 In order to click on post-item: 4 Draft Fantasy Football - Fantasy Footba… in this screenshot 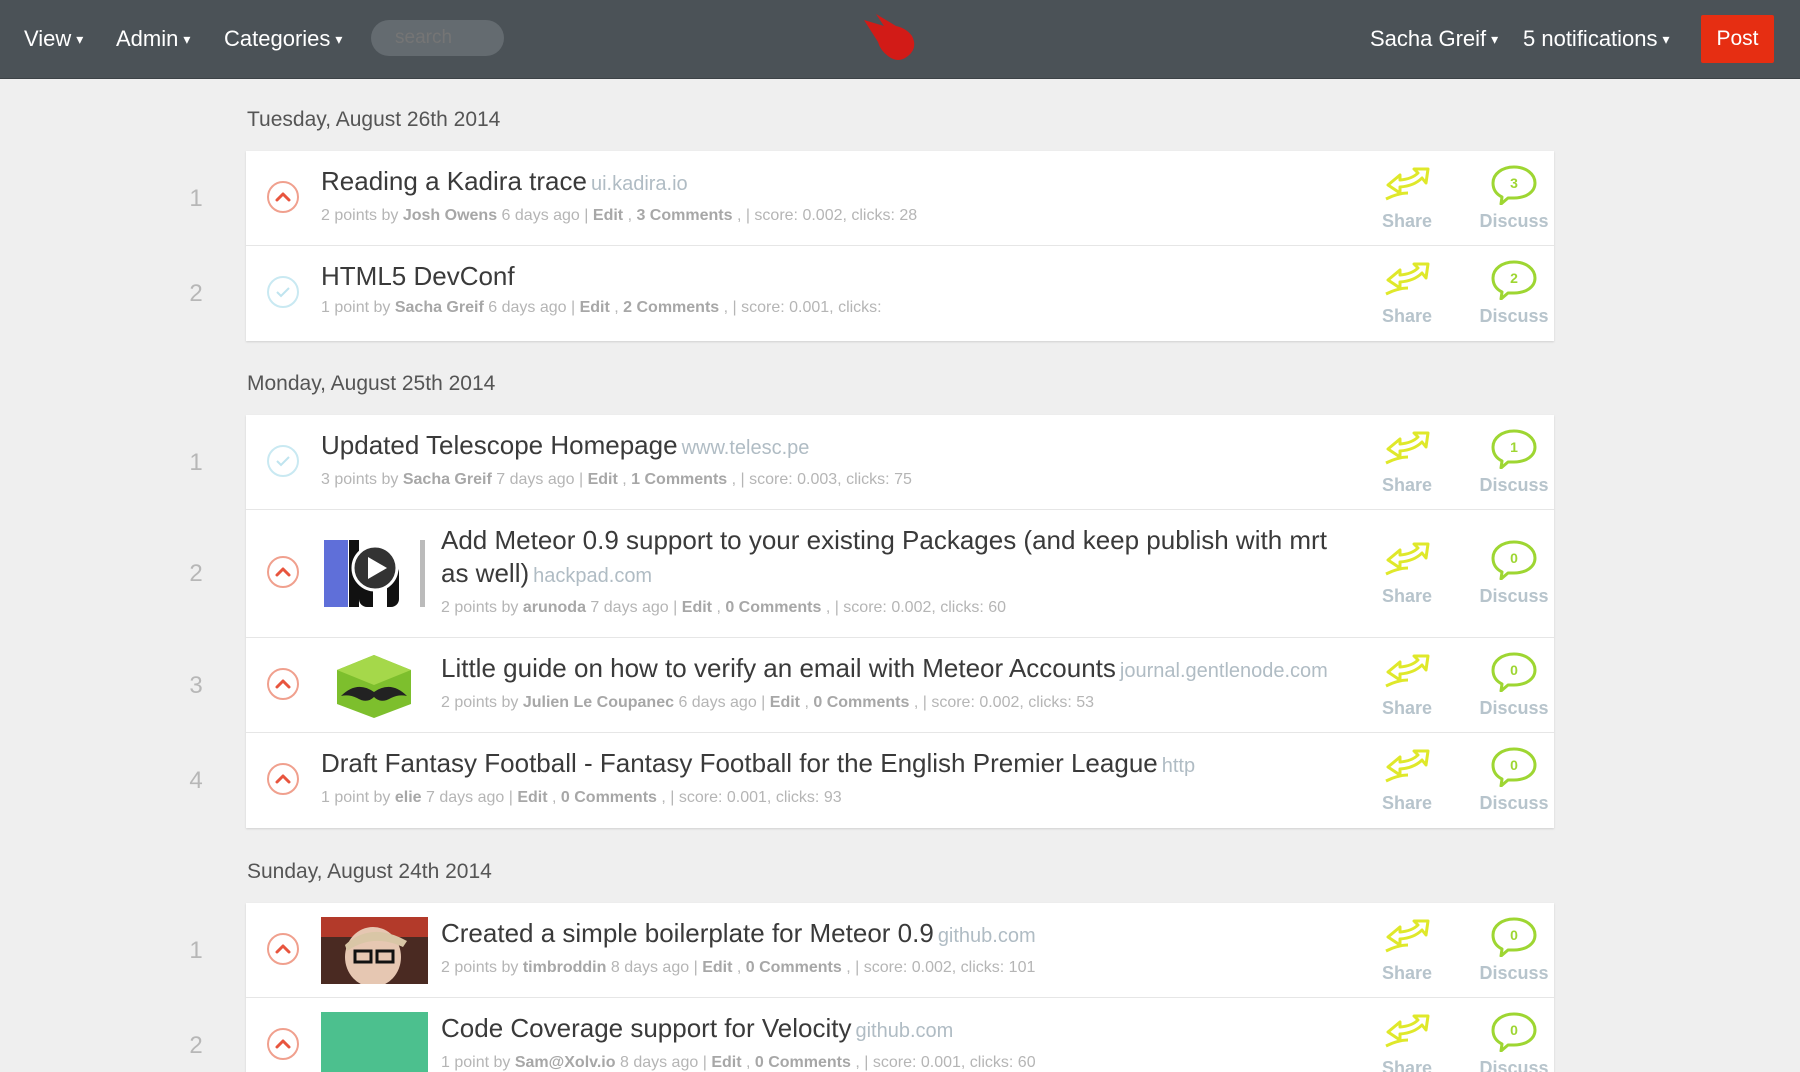, I will do `click(871, 780)`.